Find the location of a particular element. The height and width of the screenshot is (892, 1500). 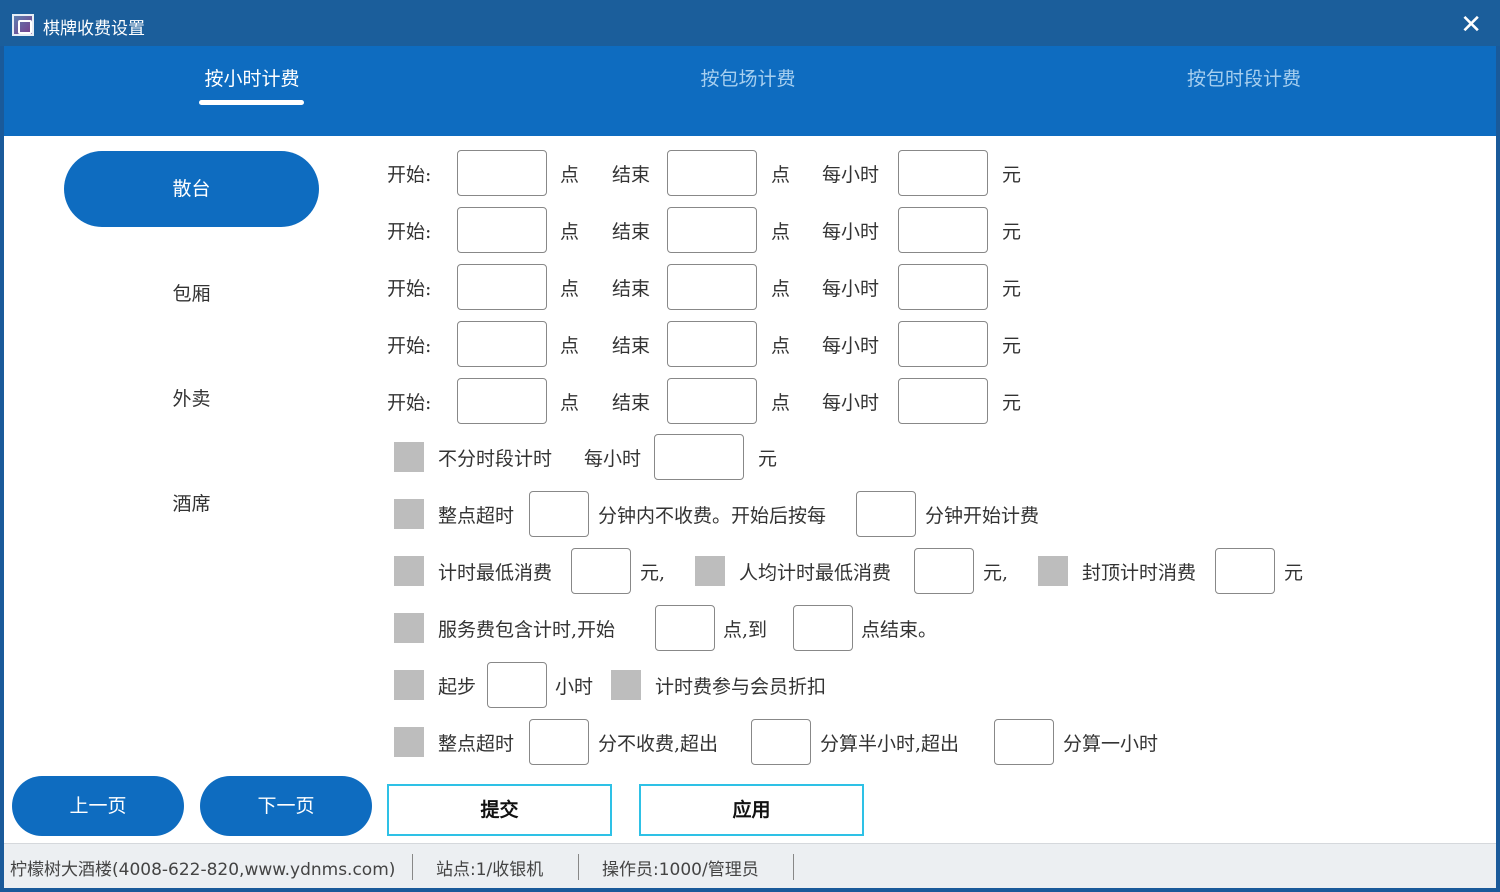

no-period-price-input is located at coordinates (699, 457).